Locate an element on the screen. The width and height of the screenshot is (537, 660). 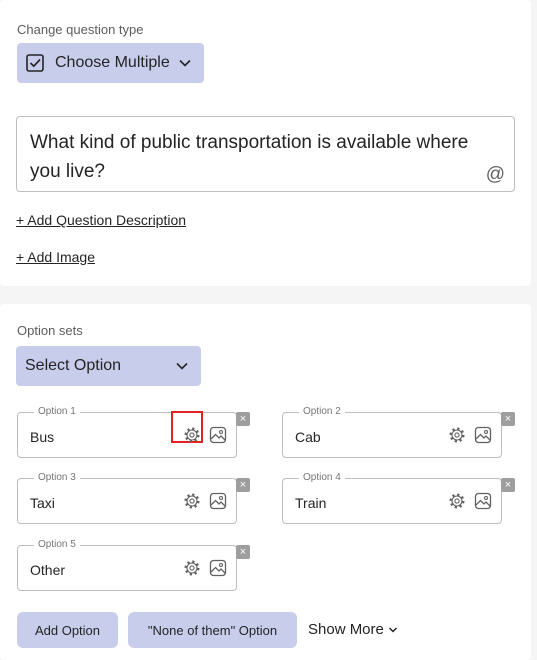
remove-option-2-button: × is located at coordinates (508, 419).